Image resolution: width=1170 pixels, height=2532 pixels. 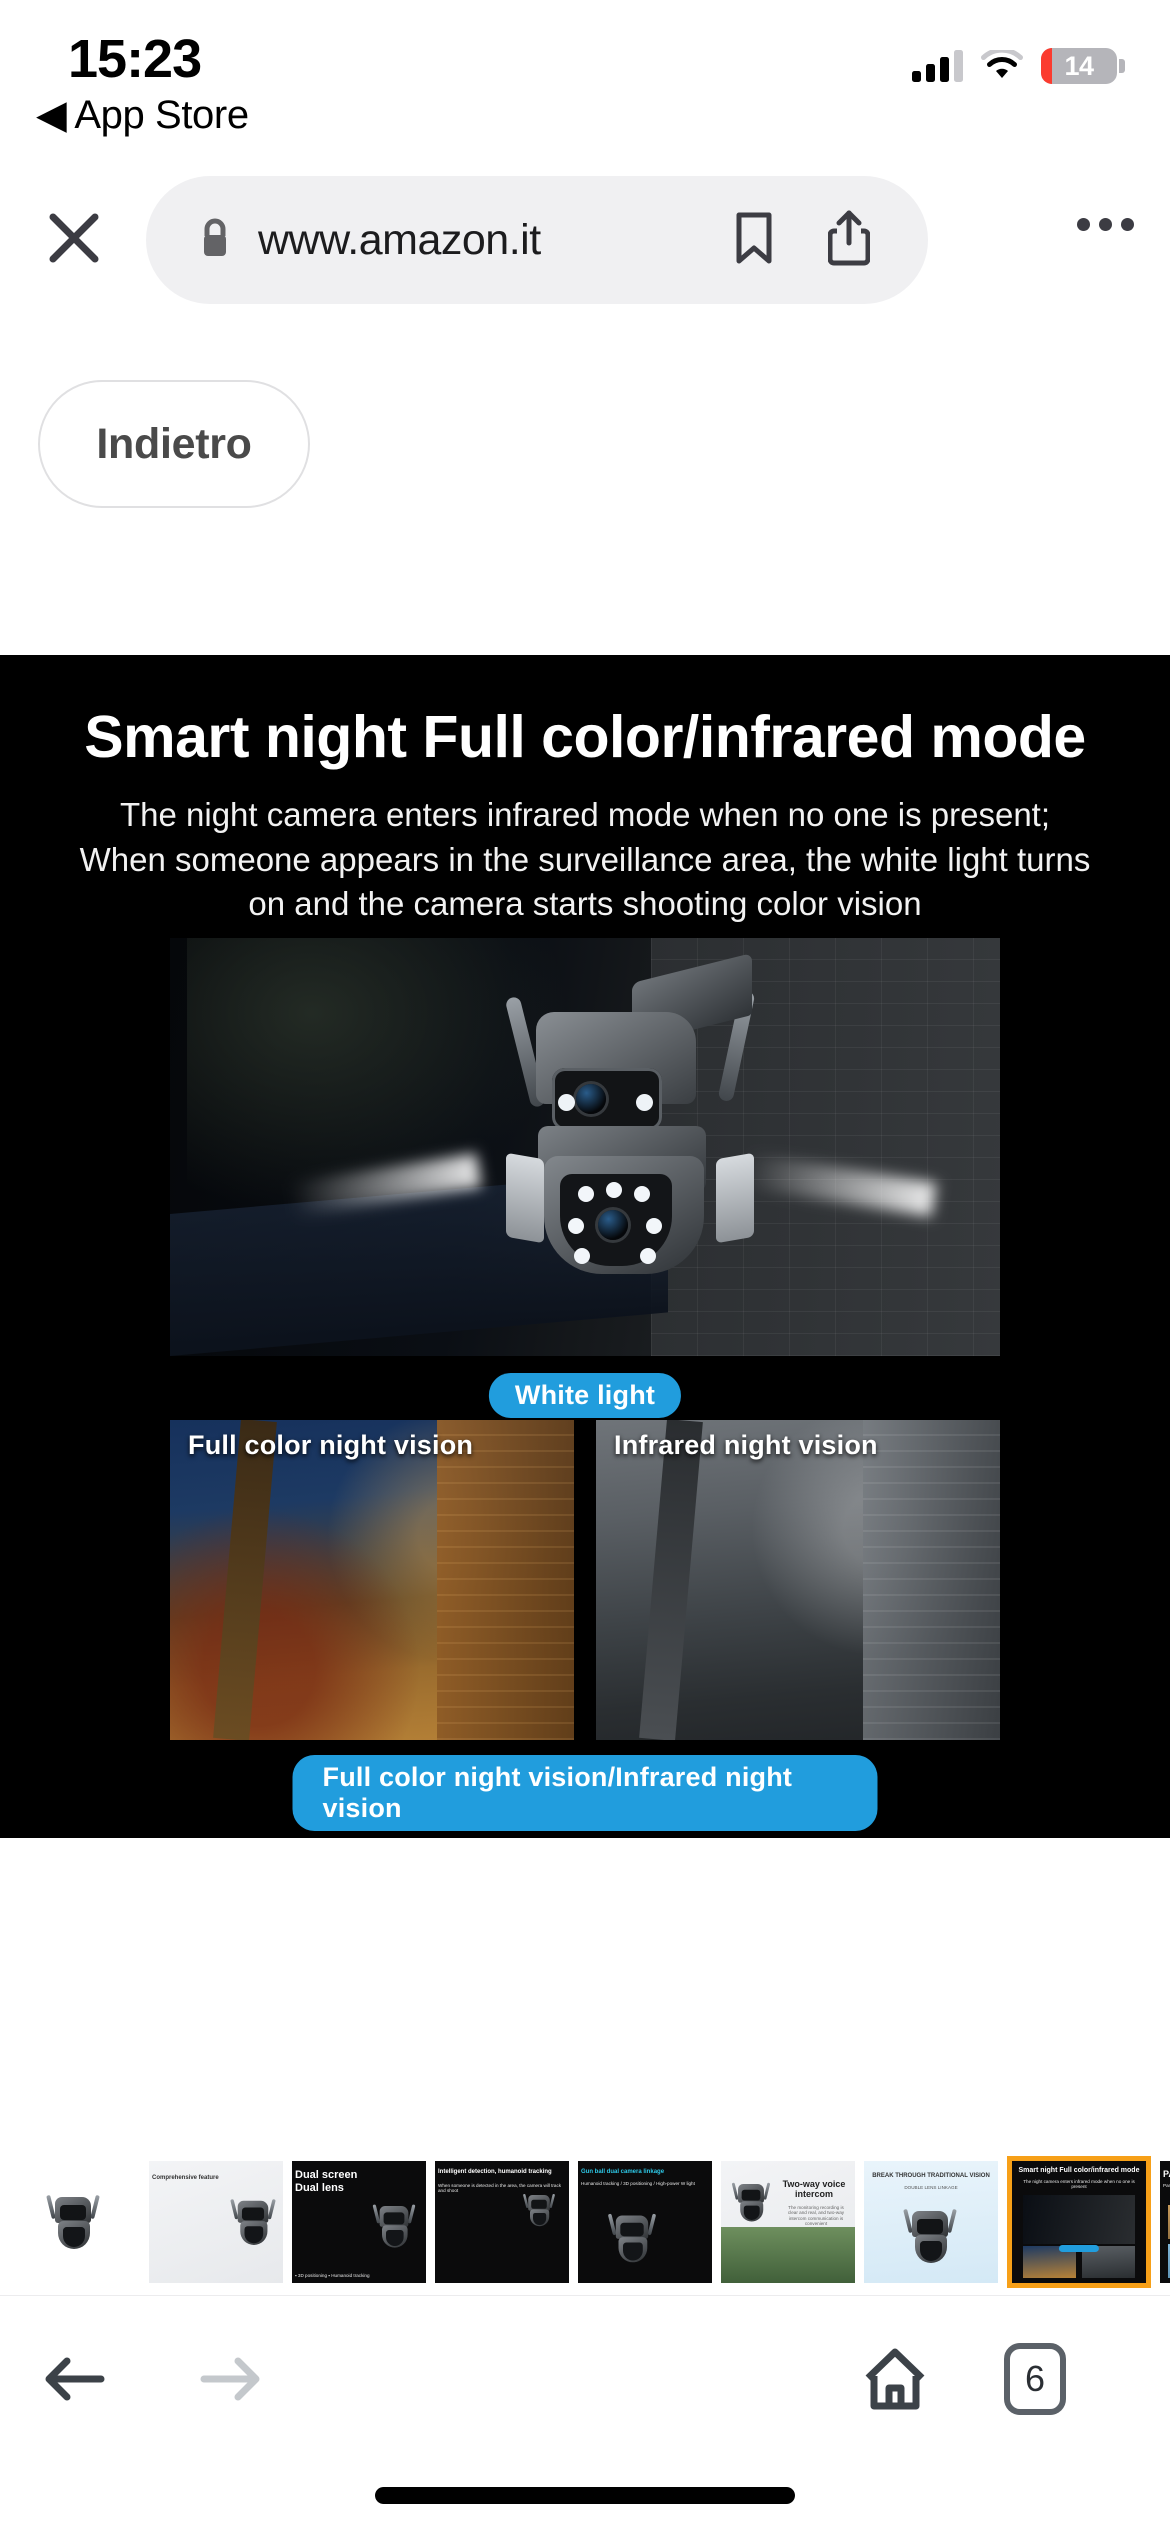 I want to click on tabs-button: 6, so click(x=1035, y=2379).